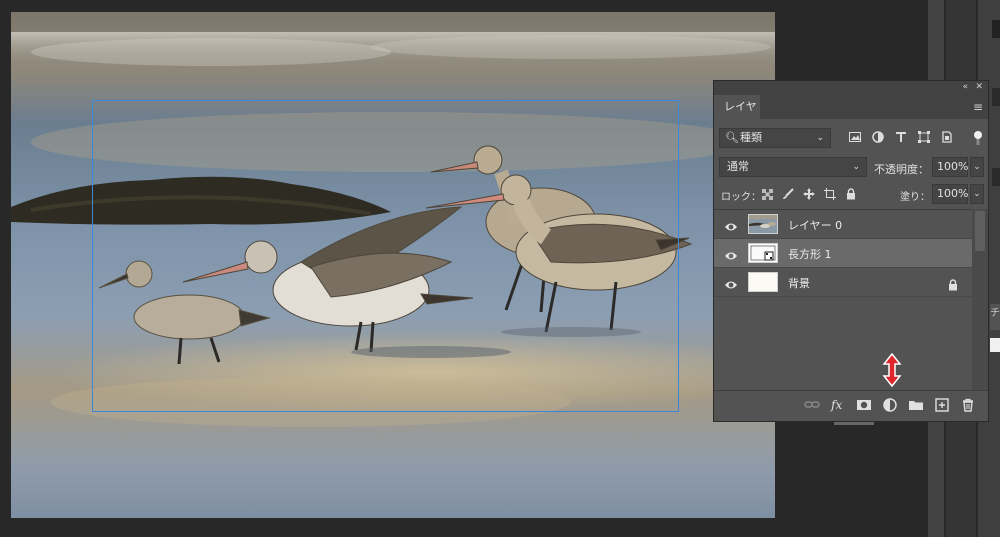 The image size is (1000, 537). Describe the element at coordinates (767, 194) in the screenshot. I see `lock-transparent-icon` at that location.